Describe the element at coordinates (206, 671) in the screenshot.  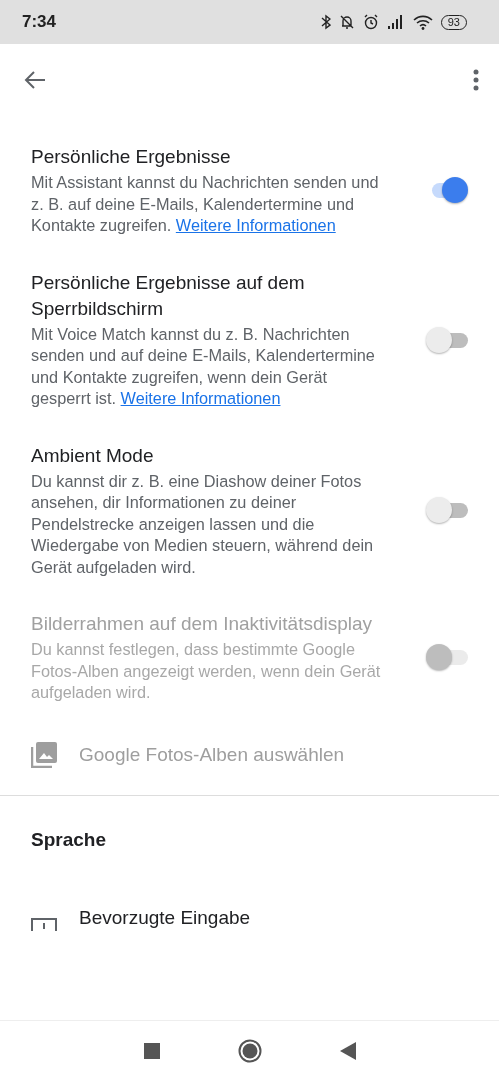
I see `setting-description: Du kannst festlegen, dass bestimmte Google Fotos-Alben angezeigt werden, wenn dein Gerät aufgeladen wird.` at that location.